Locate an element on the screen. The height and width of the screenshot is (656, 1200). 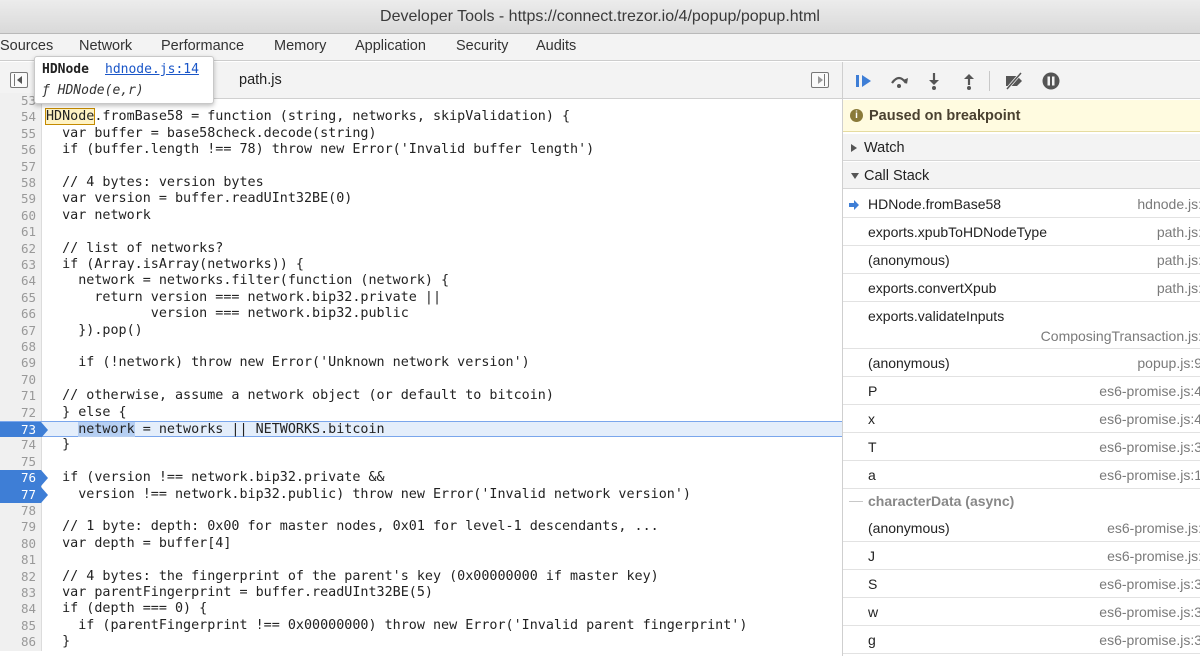
line-number: 67 is located at coordinates (21, 330).